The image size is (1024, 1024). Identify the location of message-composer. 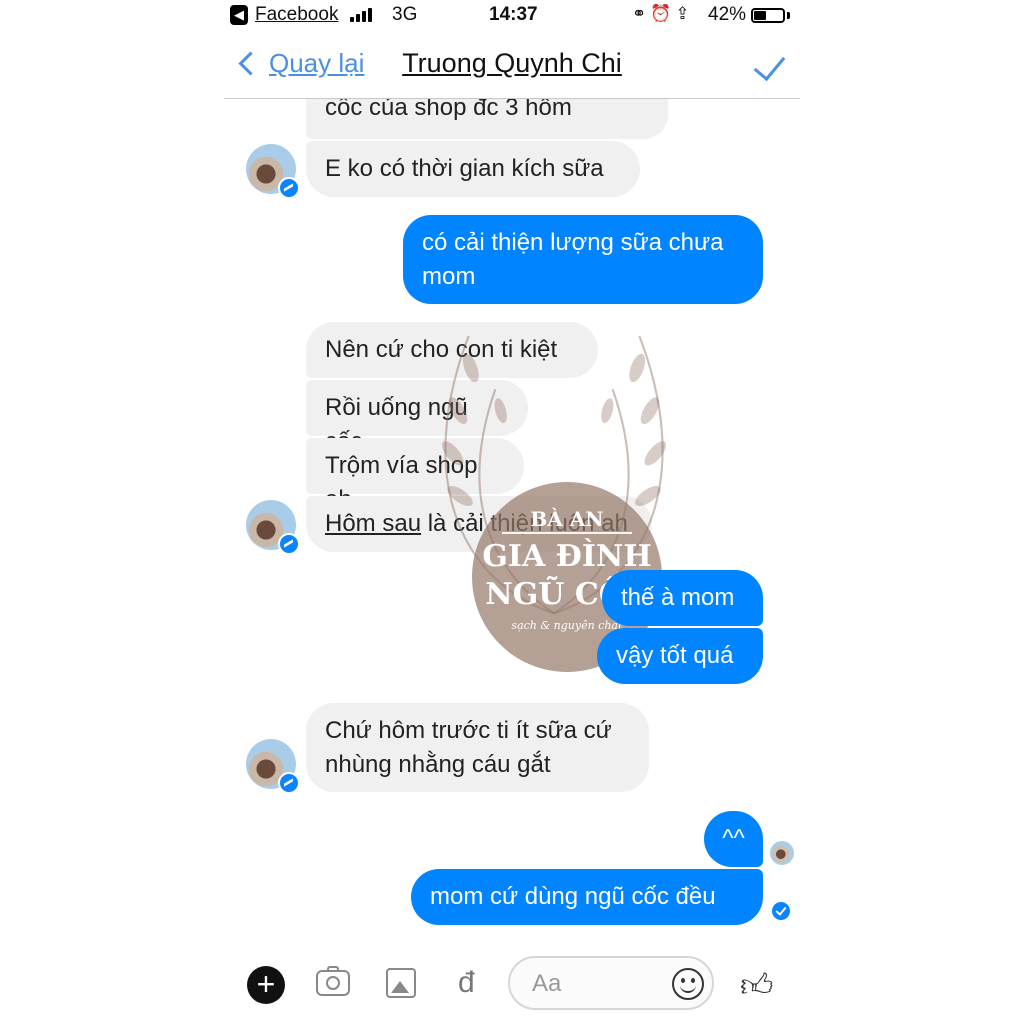
(611, 983).